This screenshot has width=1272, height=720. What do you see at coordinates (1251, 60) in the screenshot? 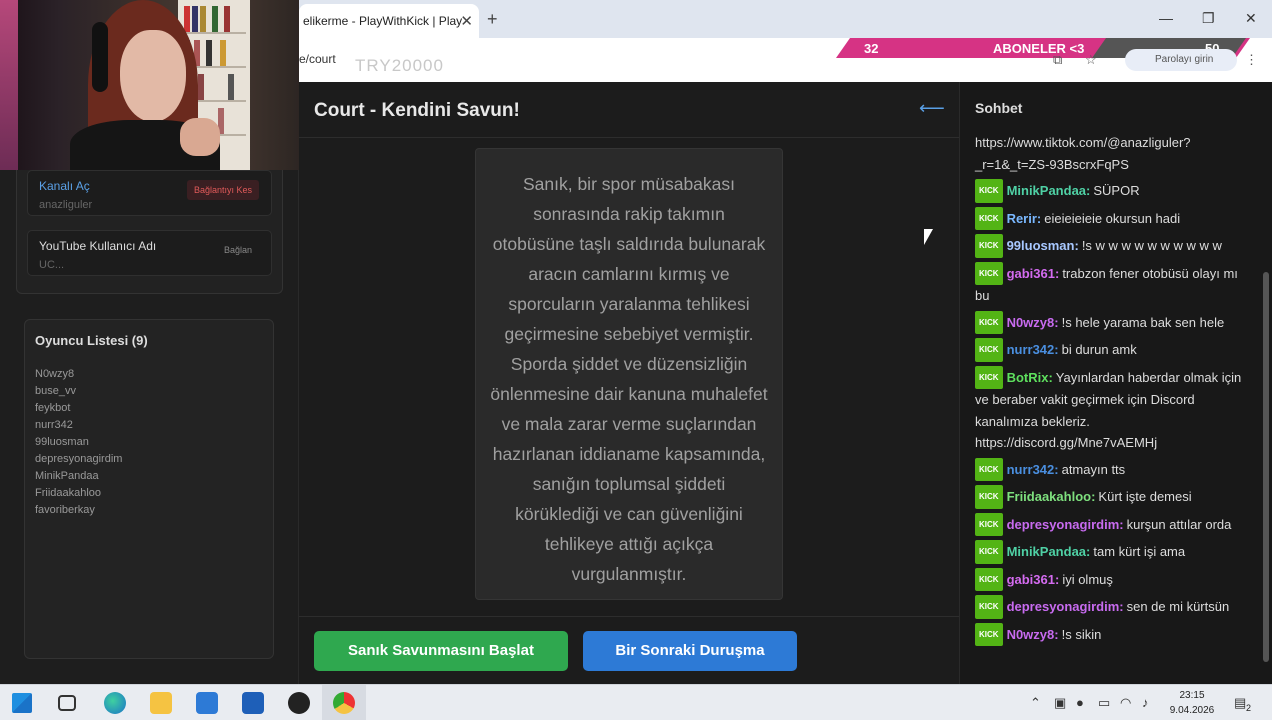
I see `menu-dots-icon: ⋮` at bounding box center [1251, 60].